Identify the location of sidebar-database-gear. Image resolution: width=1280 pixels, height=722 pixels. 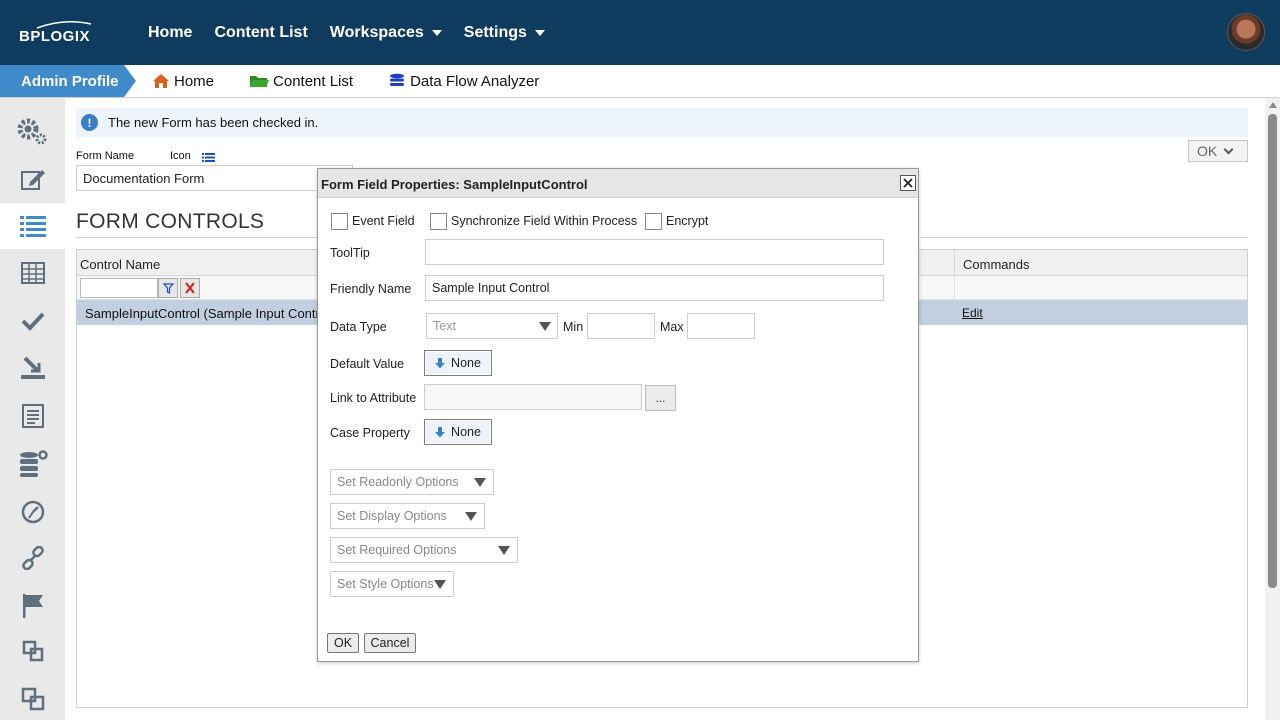
(32, 463).